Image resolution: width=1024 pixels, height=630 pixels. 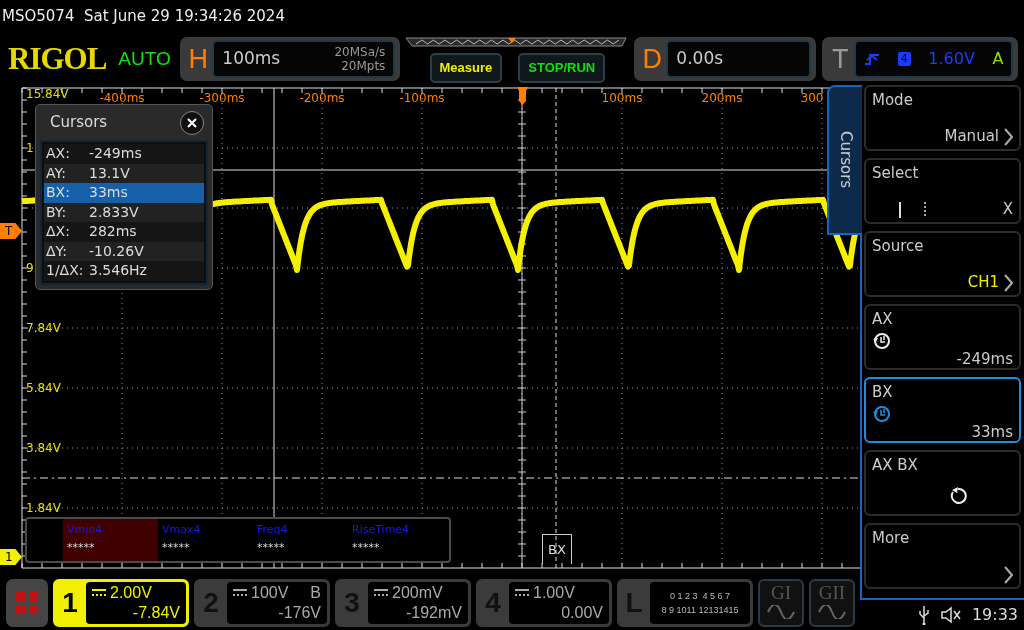 I want to click on readout-label: BX:, so click(x=58, y=192).